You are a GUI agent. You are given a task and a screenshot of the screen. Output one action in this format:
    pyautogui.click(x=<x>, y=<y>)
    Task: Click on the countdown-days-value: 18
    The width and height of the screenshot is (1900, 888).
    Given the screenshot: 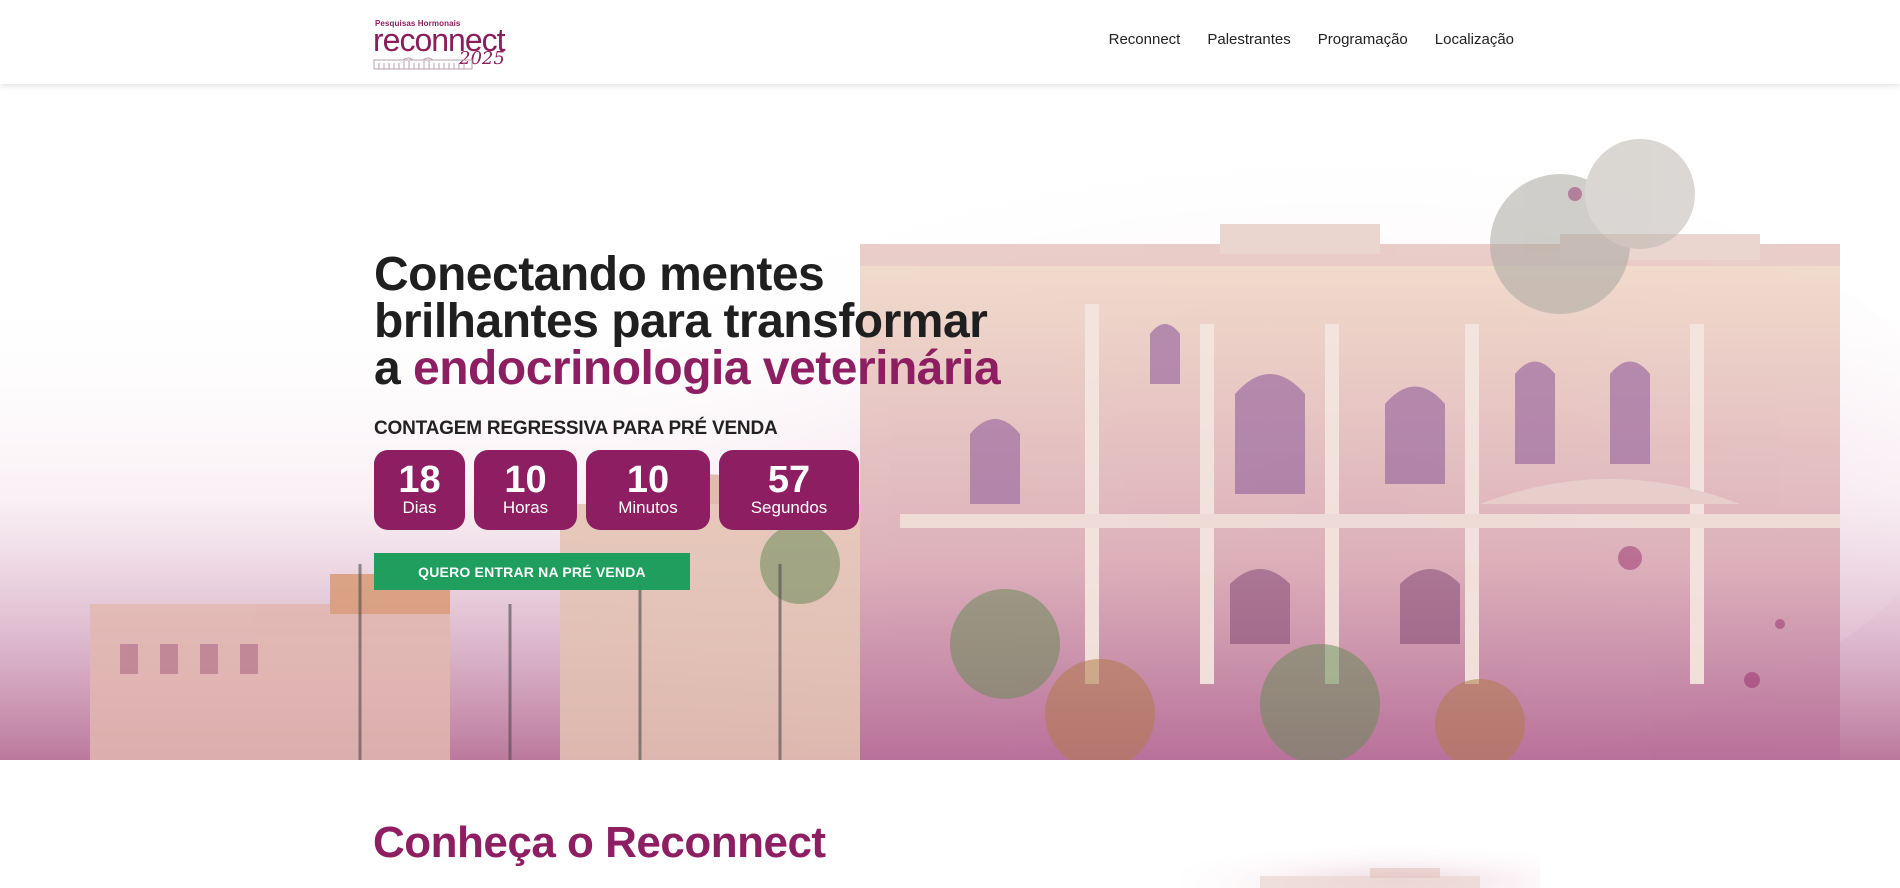 What is the action you would take?
    pyautogui.click(x=419, y=480)
    